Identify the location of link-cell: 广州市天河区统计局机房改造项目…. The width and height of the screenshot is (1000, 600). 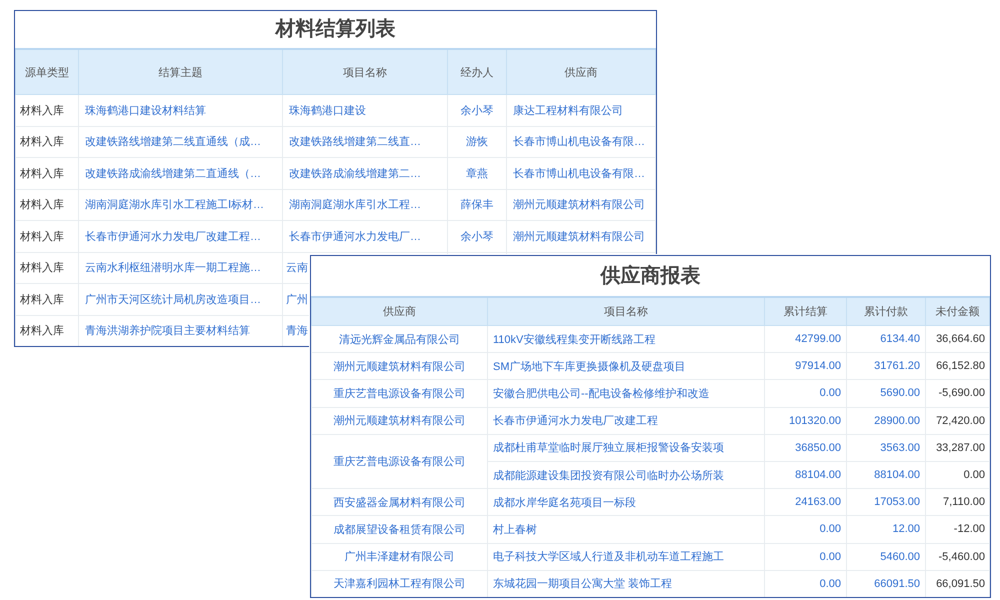
(180, 299).